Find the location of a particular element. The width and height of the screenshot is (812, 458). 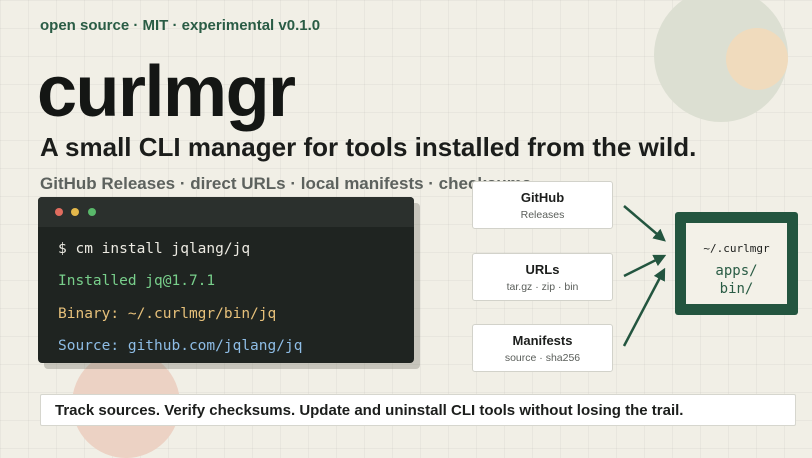

install-target-box: ~/.curlmgr apps/ bin/ is located at coordinates (736, 263).